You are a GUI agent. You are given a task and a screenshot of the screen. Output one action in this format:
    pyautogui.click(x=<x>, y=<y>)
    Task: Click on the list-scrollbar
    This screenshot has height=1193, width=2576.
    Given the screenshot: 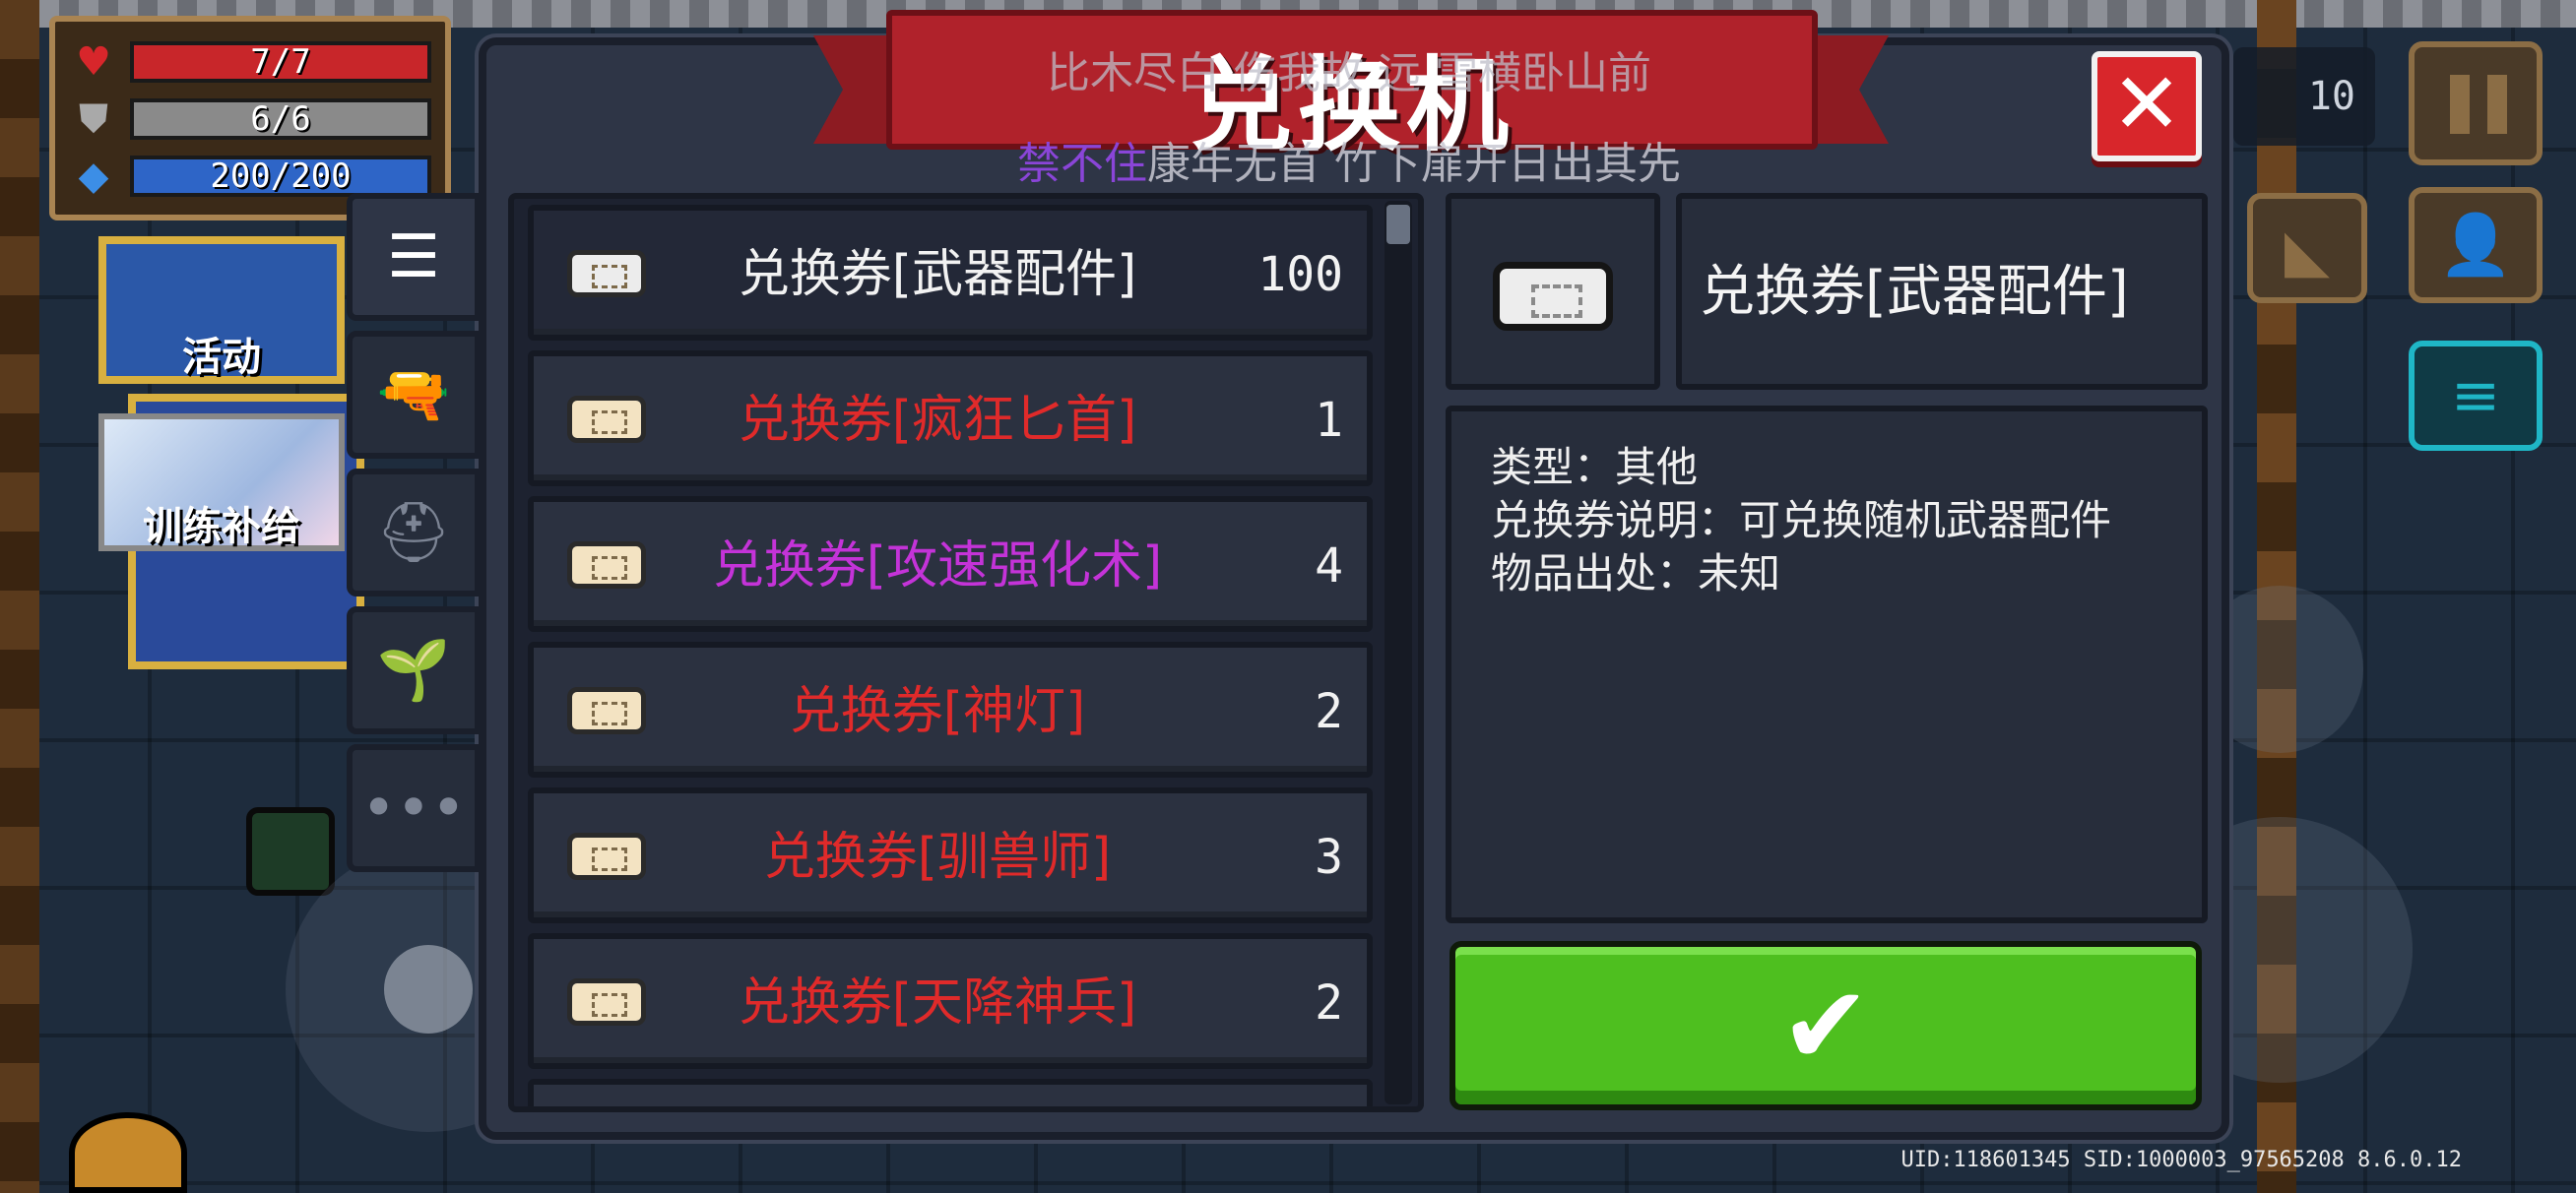 What is the action you would take?
    pyautogui.click(x=1398, y=652)
    